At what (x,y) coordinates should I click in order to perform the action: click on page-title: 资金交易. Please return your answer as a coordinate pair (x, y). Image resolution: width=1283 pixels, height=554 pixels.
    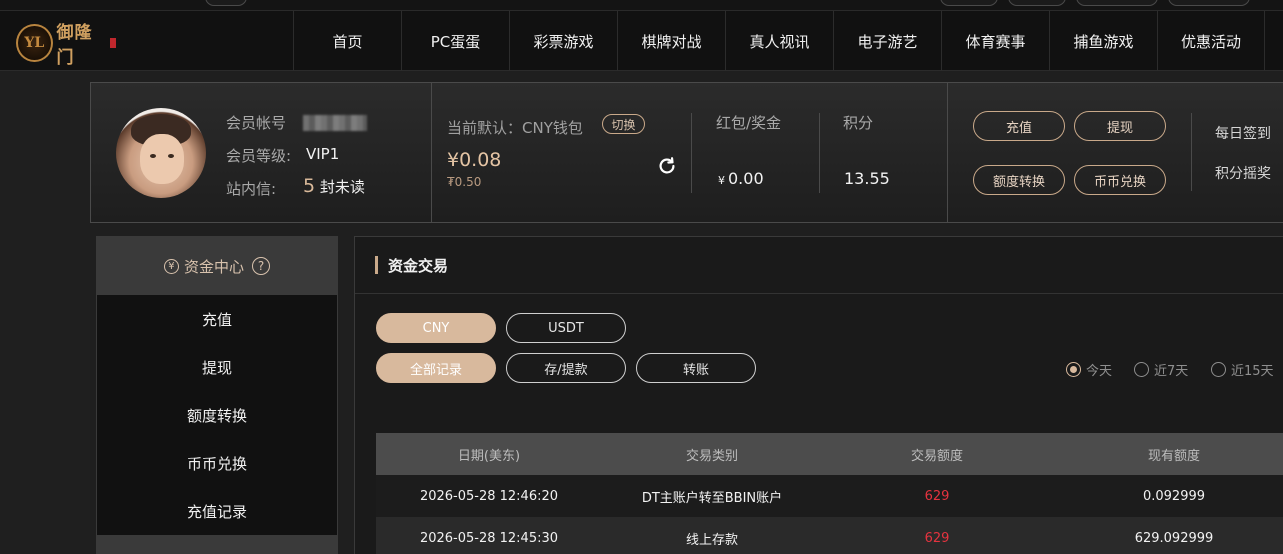
    Looking at the image, I should click on (411, 265).